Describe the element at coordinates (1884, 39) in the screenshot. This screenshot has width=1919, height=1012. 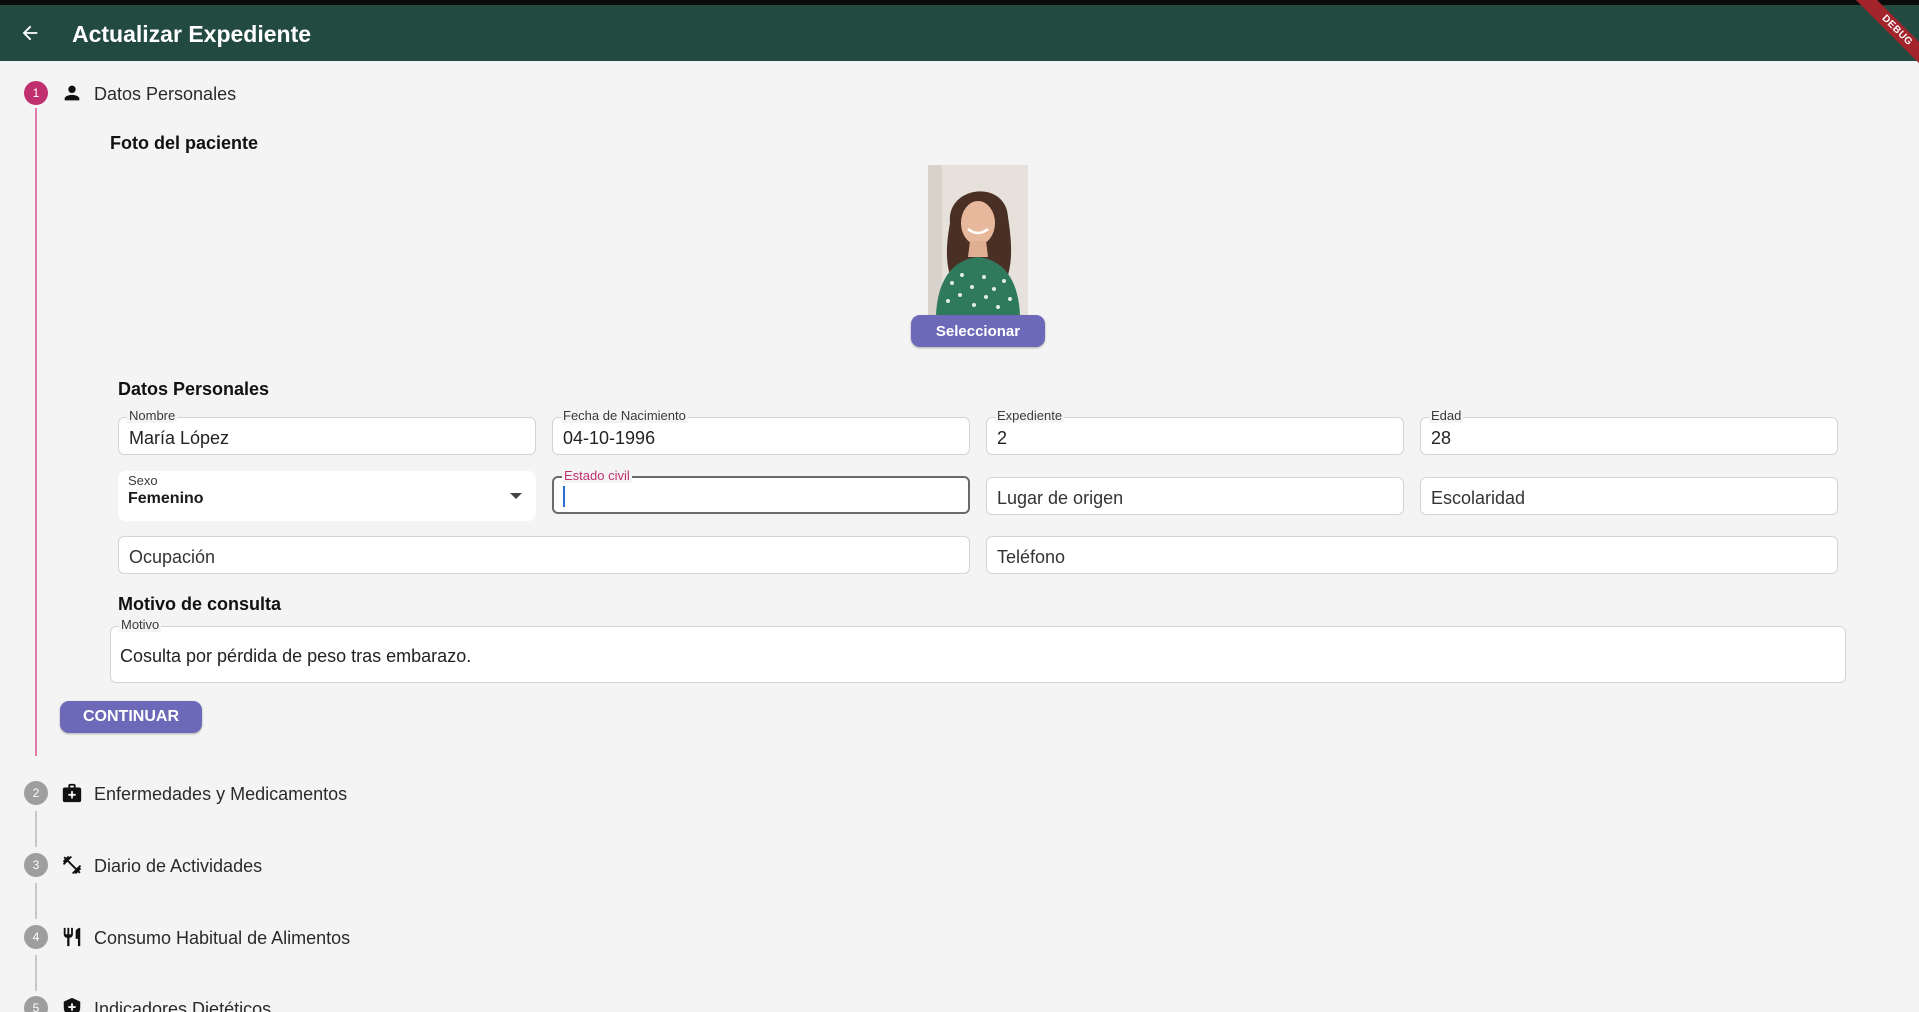
I see `debug-banner: DEBUG` at that location.